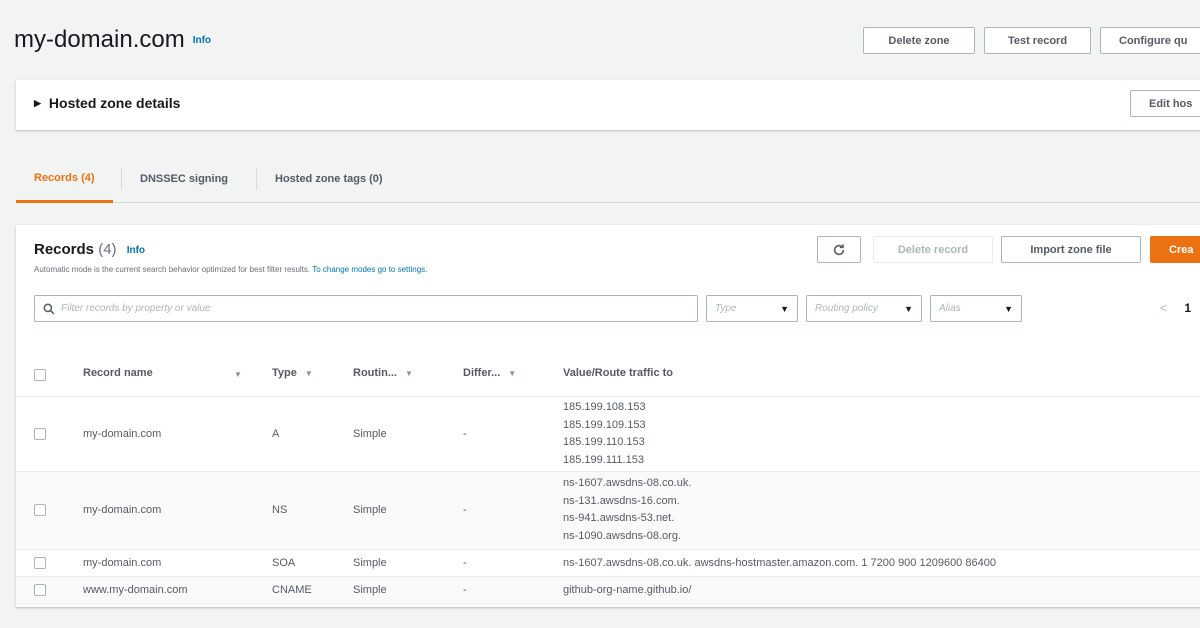 Image resolution: width=1200 pixels, height=628 pixels. I want to click on search-icon, so click(49, 308).